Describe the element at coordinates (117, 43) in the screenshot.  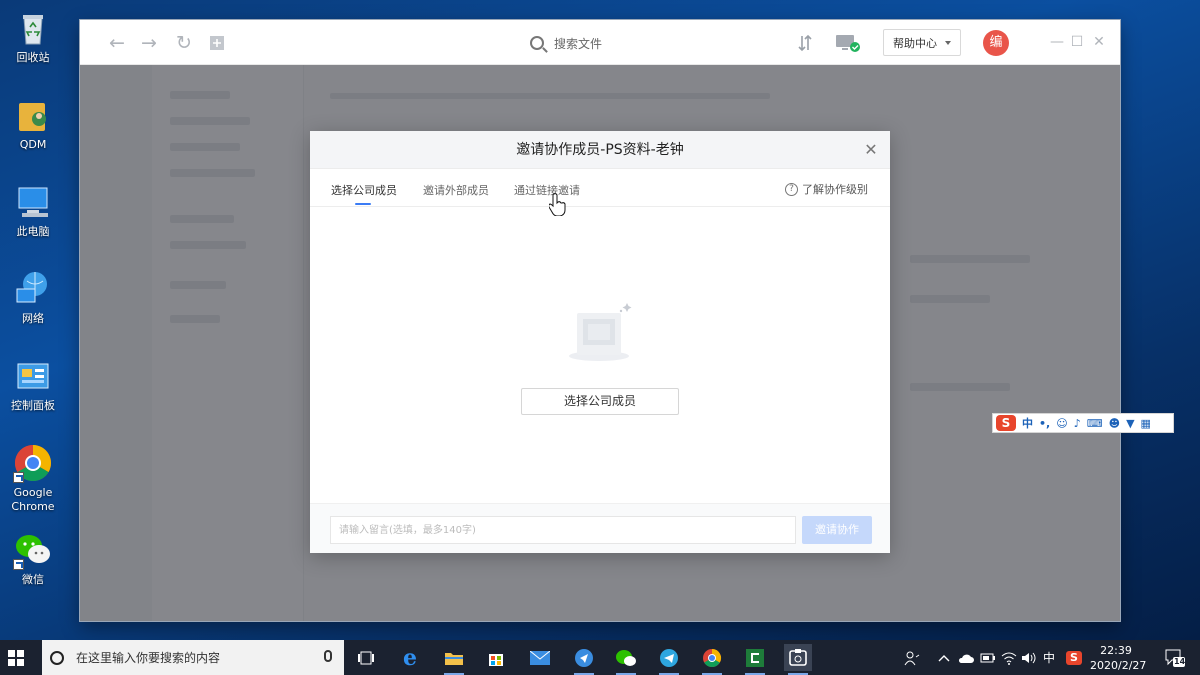
I see `back-arrow-icon: ←` at that location.